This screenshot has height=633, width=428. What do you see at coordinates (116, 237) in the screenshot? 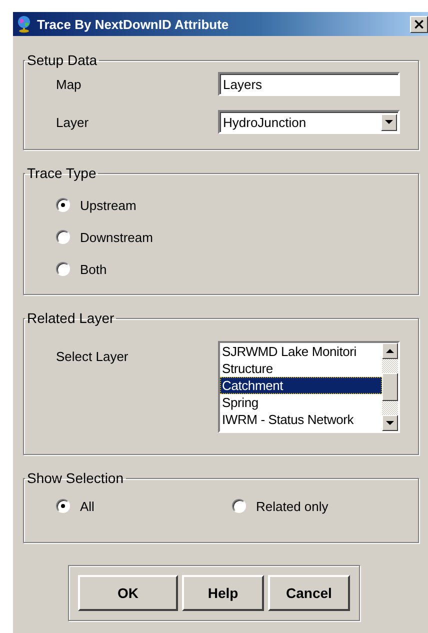
I see `radio-label: Downstream` at bounding box center [116, 237].